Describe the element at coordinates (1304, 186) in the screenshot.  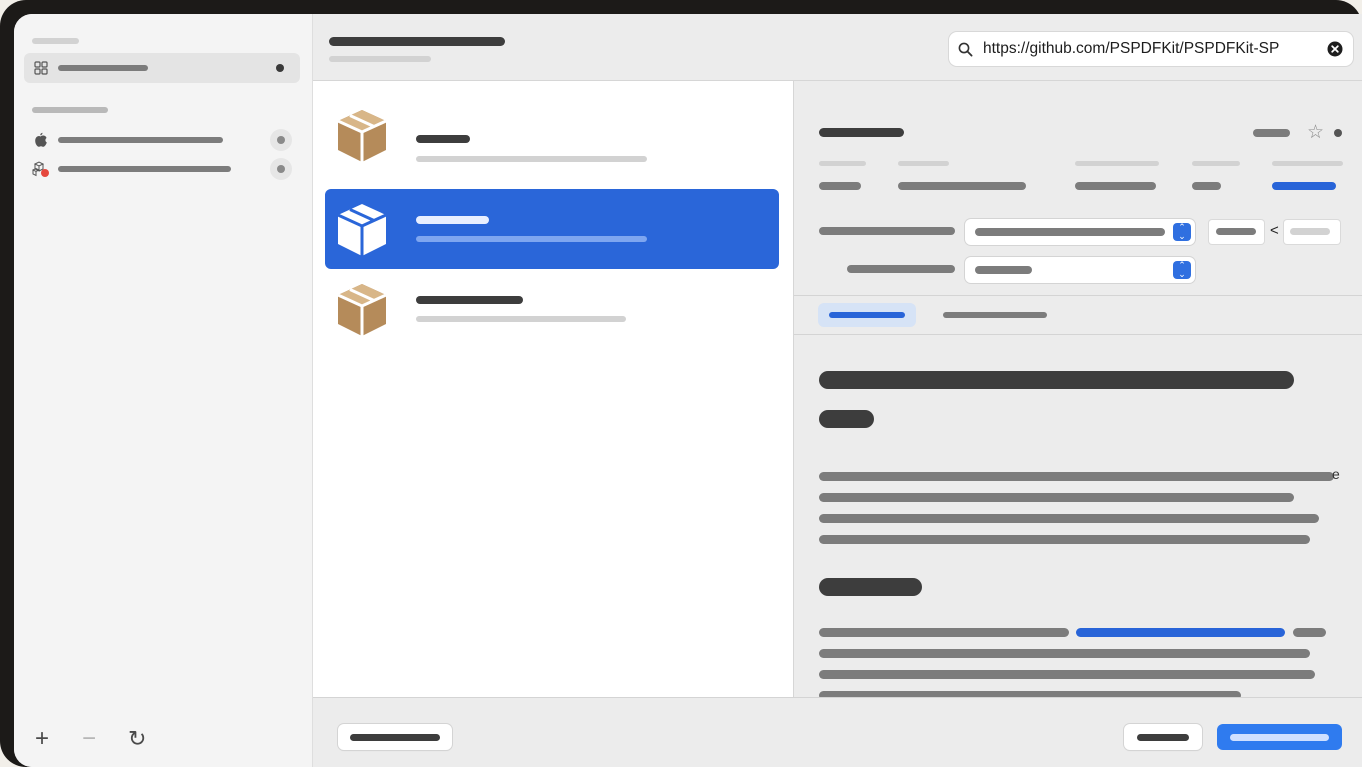
I see `meta-link` at that location.